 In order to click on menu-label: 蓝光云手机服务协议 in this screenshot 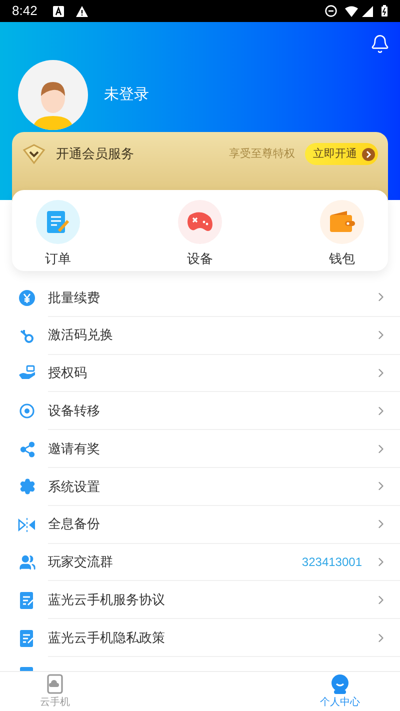, I will do `click(106, 600)`.